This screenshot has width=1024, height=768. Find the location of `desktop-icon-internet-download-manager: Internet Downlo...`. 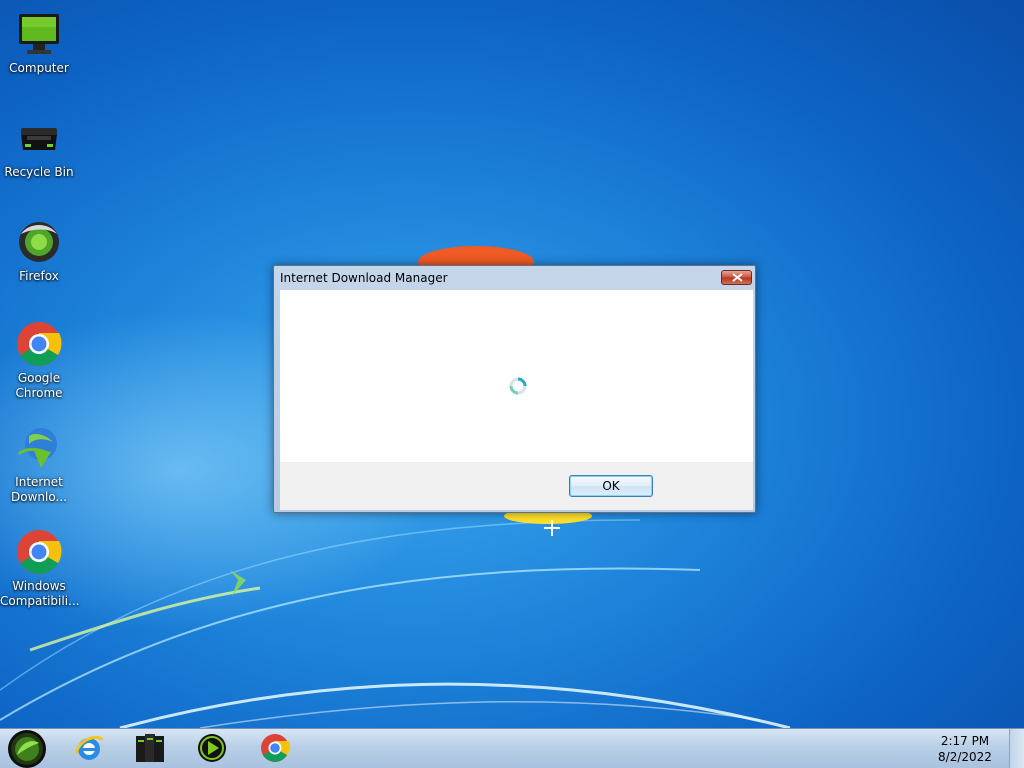

desktop-icon-internet-download-manager: Internet Downlo... is located at coordinates (39, 464).